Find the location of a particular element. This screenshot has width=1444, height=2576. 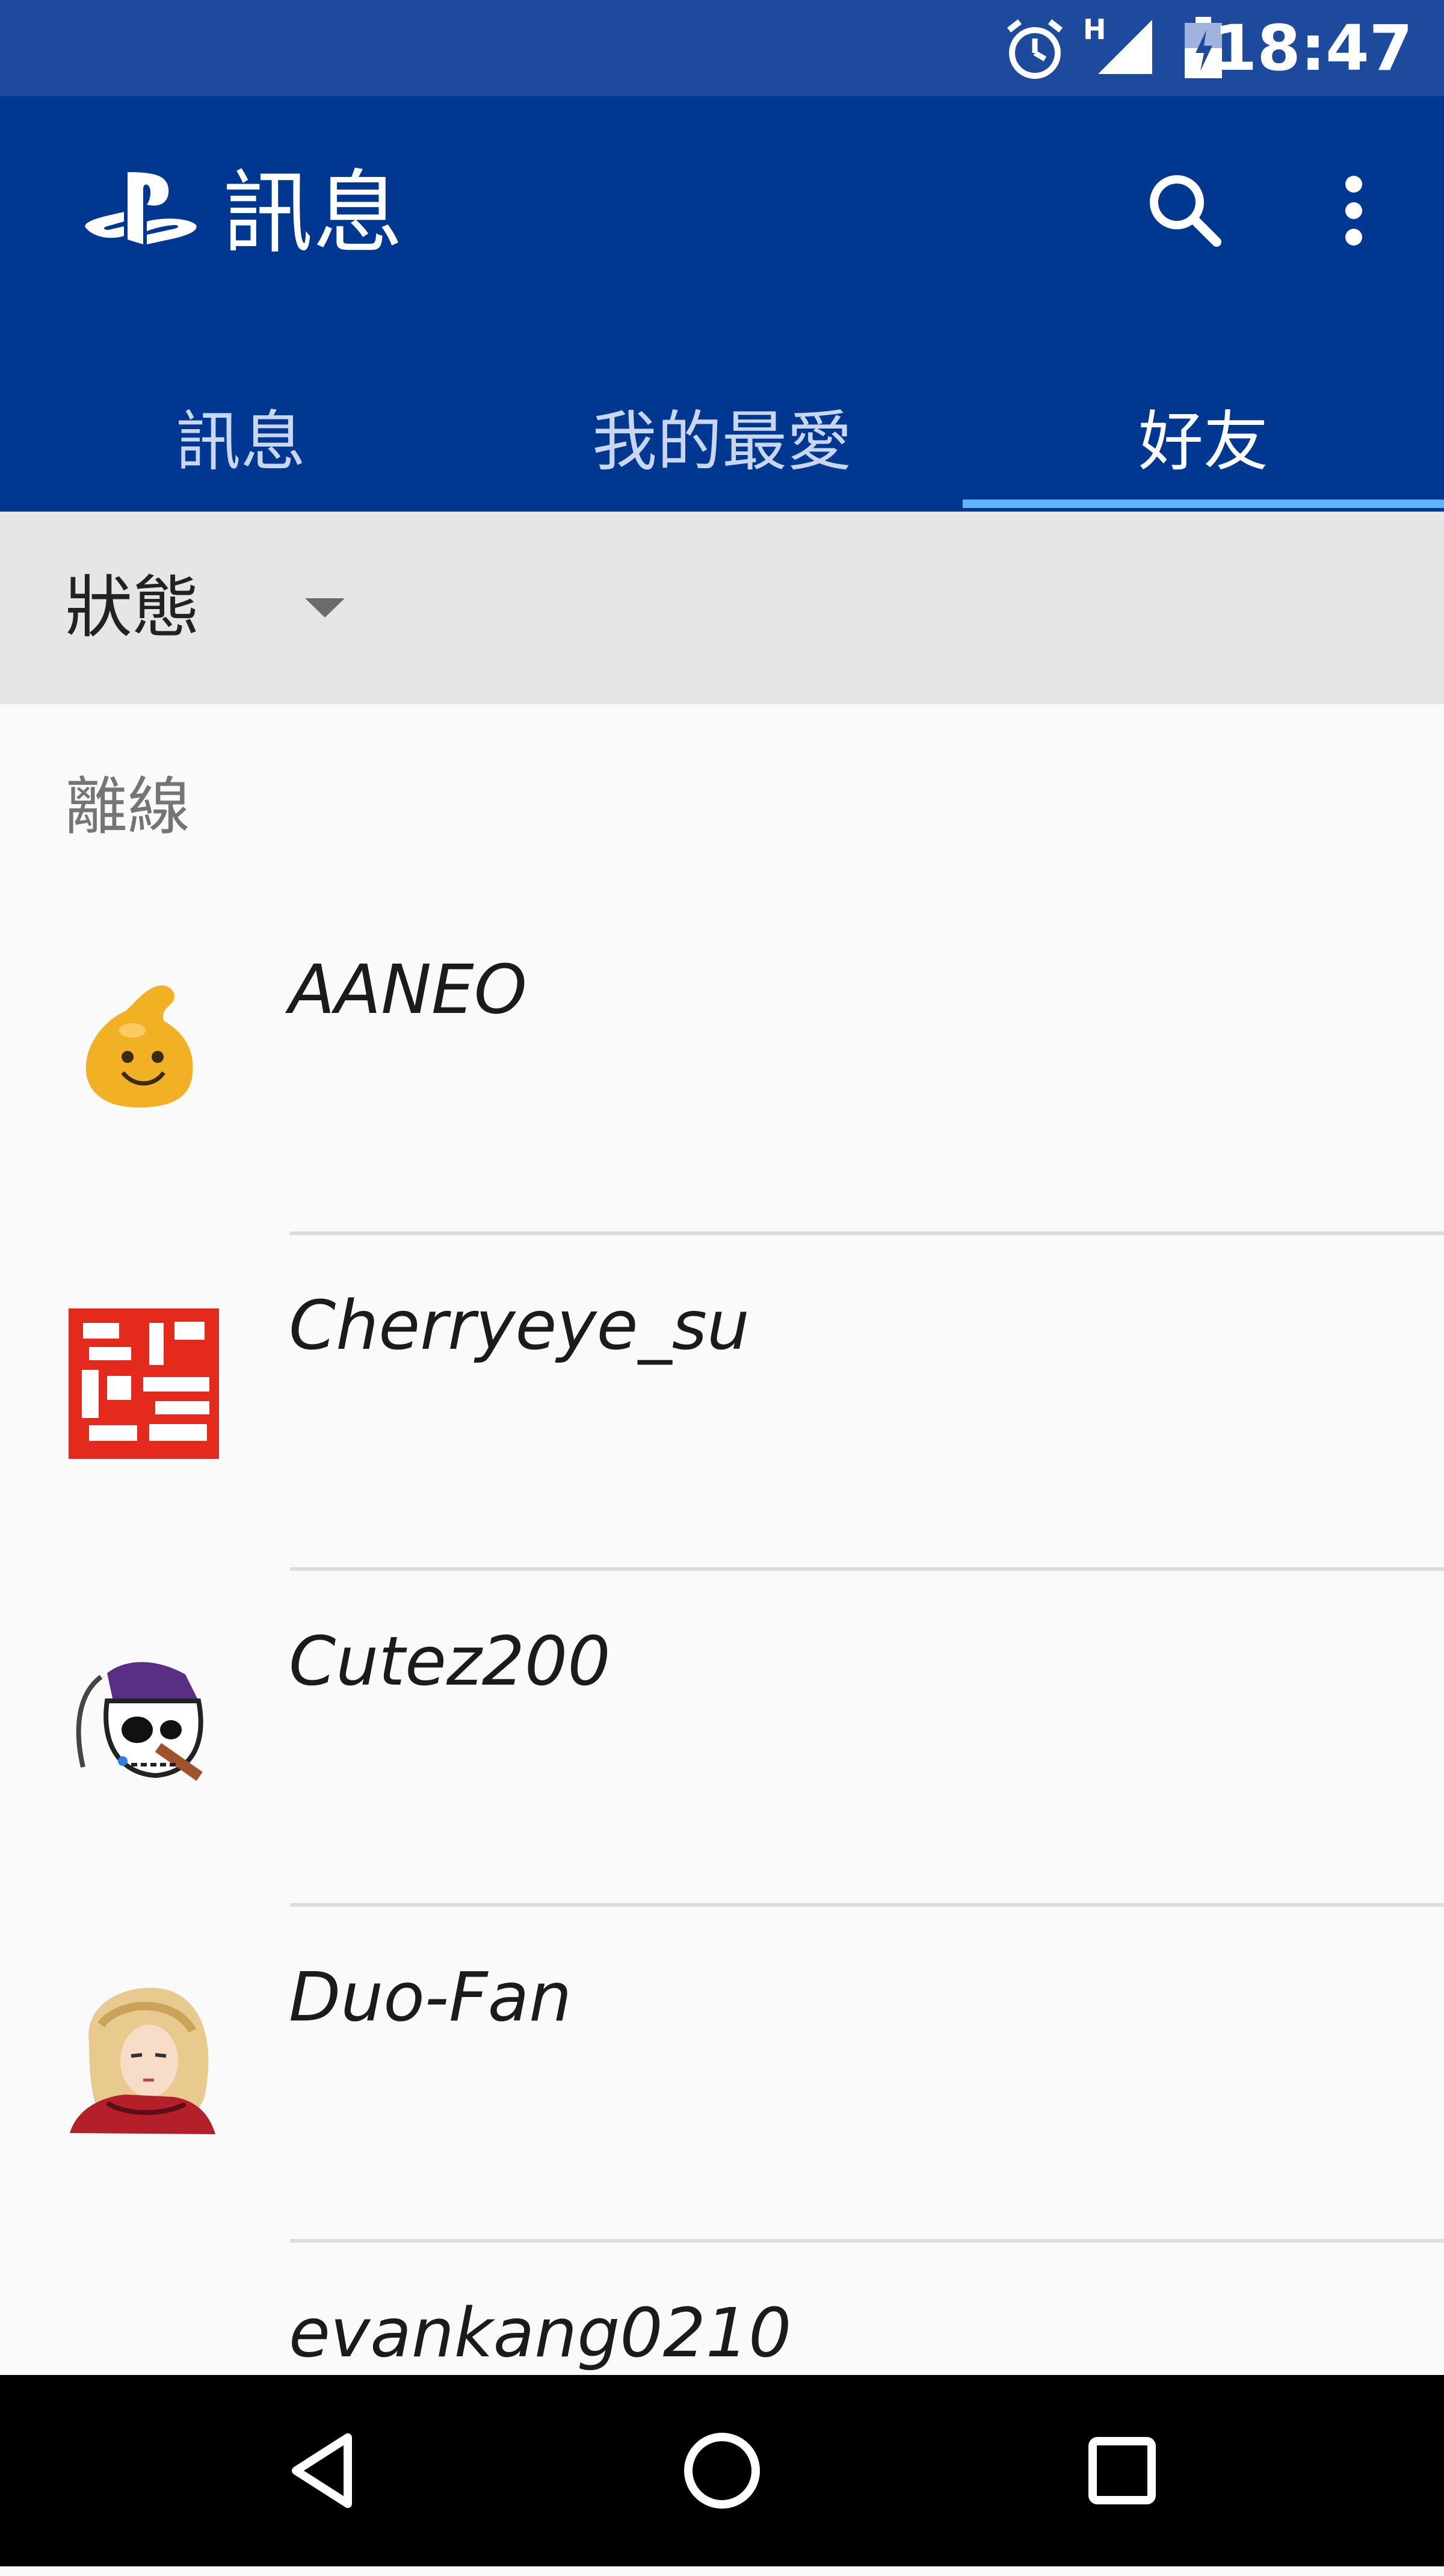

status-time: 18:47 is located at coordinates (1313, 48).